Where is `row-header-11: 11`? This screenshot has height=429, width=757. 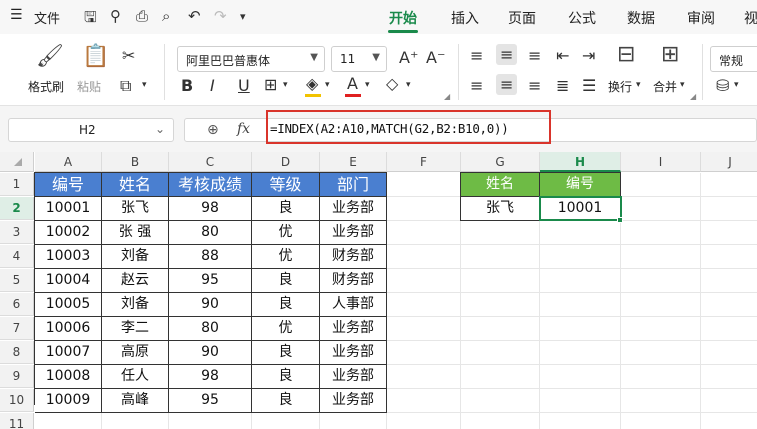 row-header-11: 11 is located at coordinates (17, 421).